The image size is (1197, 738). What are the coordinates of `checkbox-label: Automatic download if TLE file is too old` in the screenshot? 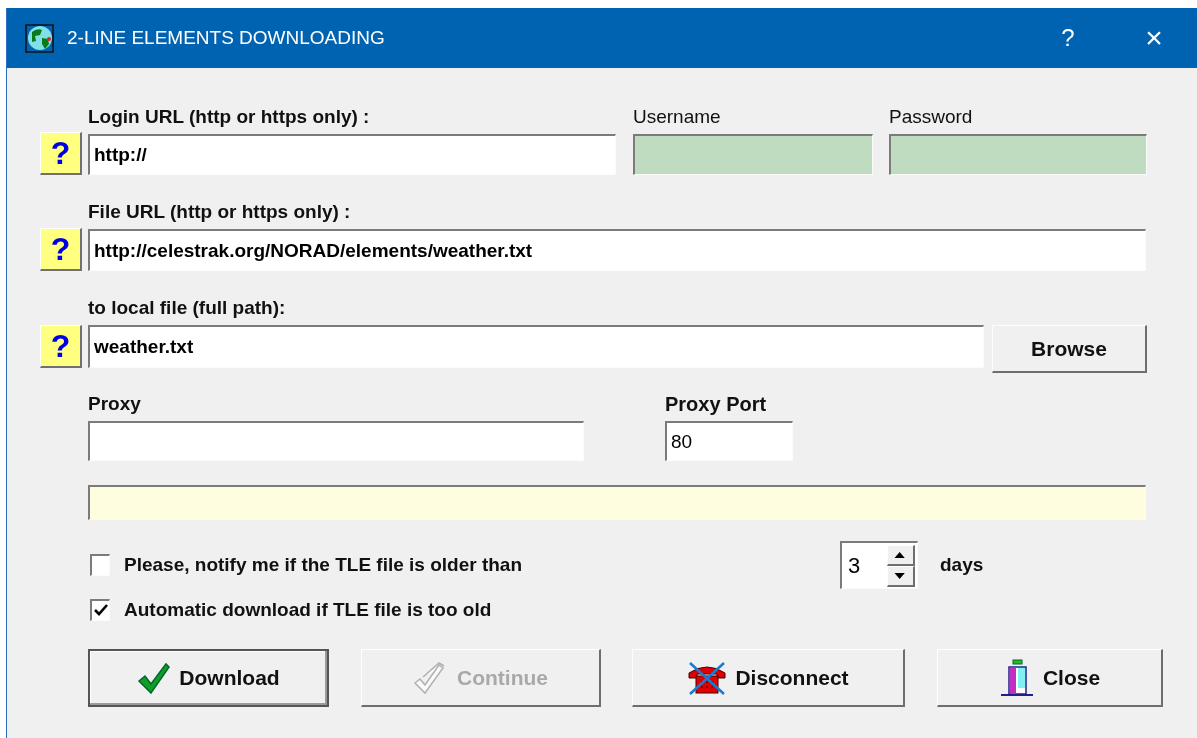 It's located at (308, 610).